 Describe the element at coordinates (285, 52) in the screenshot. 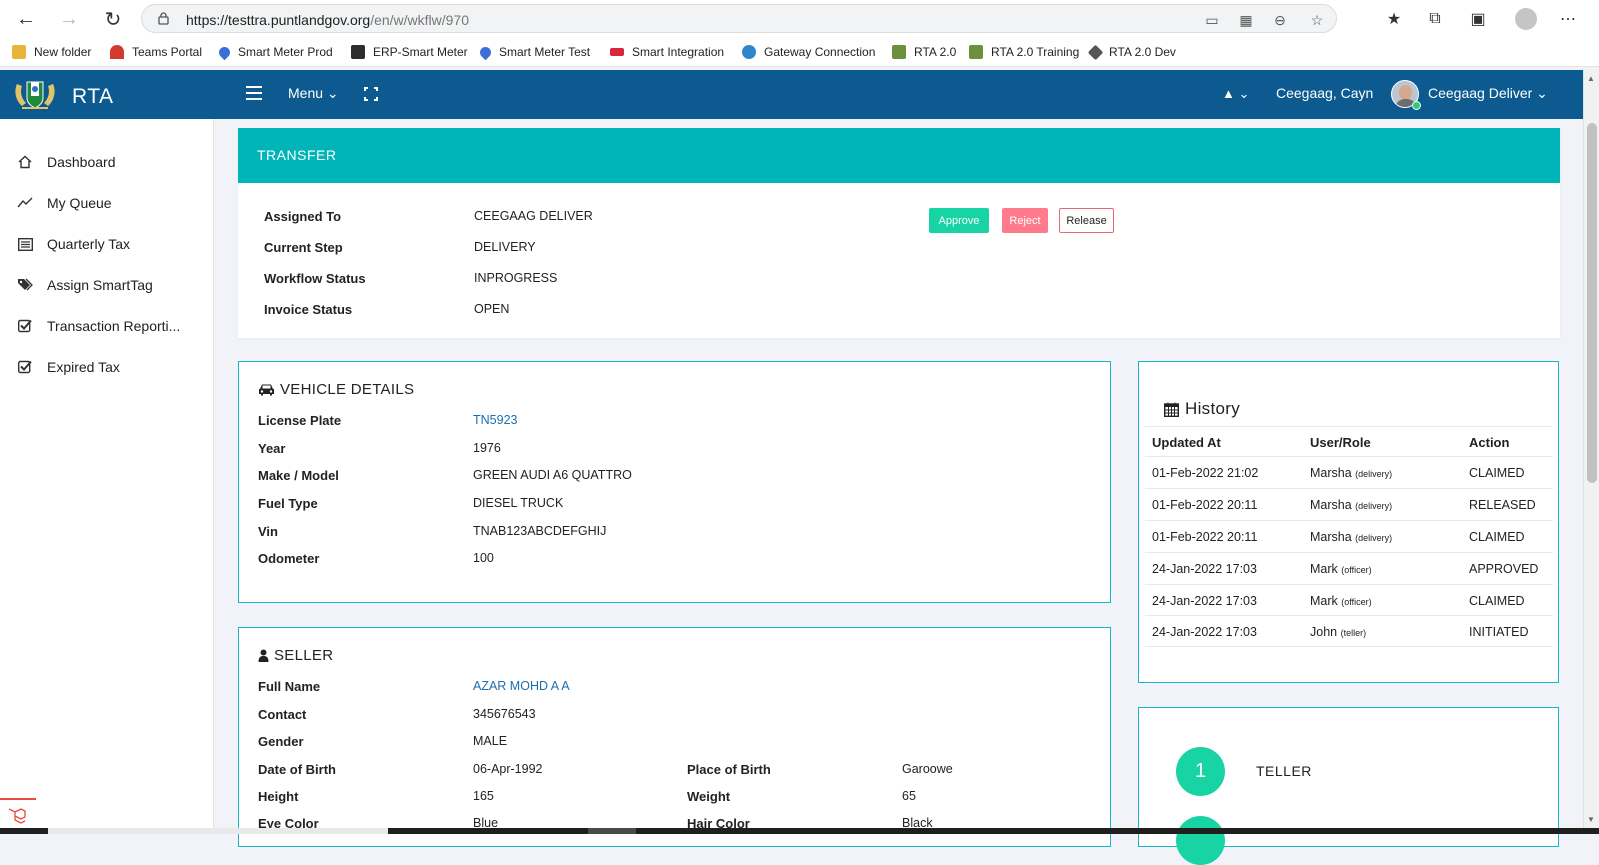

I see `bookmark-label: Smart Meter Prod` at that location.